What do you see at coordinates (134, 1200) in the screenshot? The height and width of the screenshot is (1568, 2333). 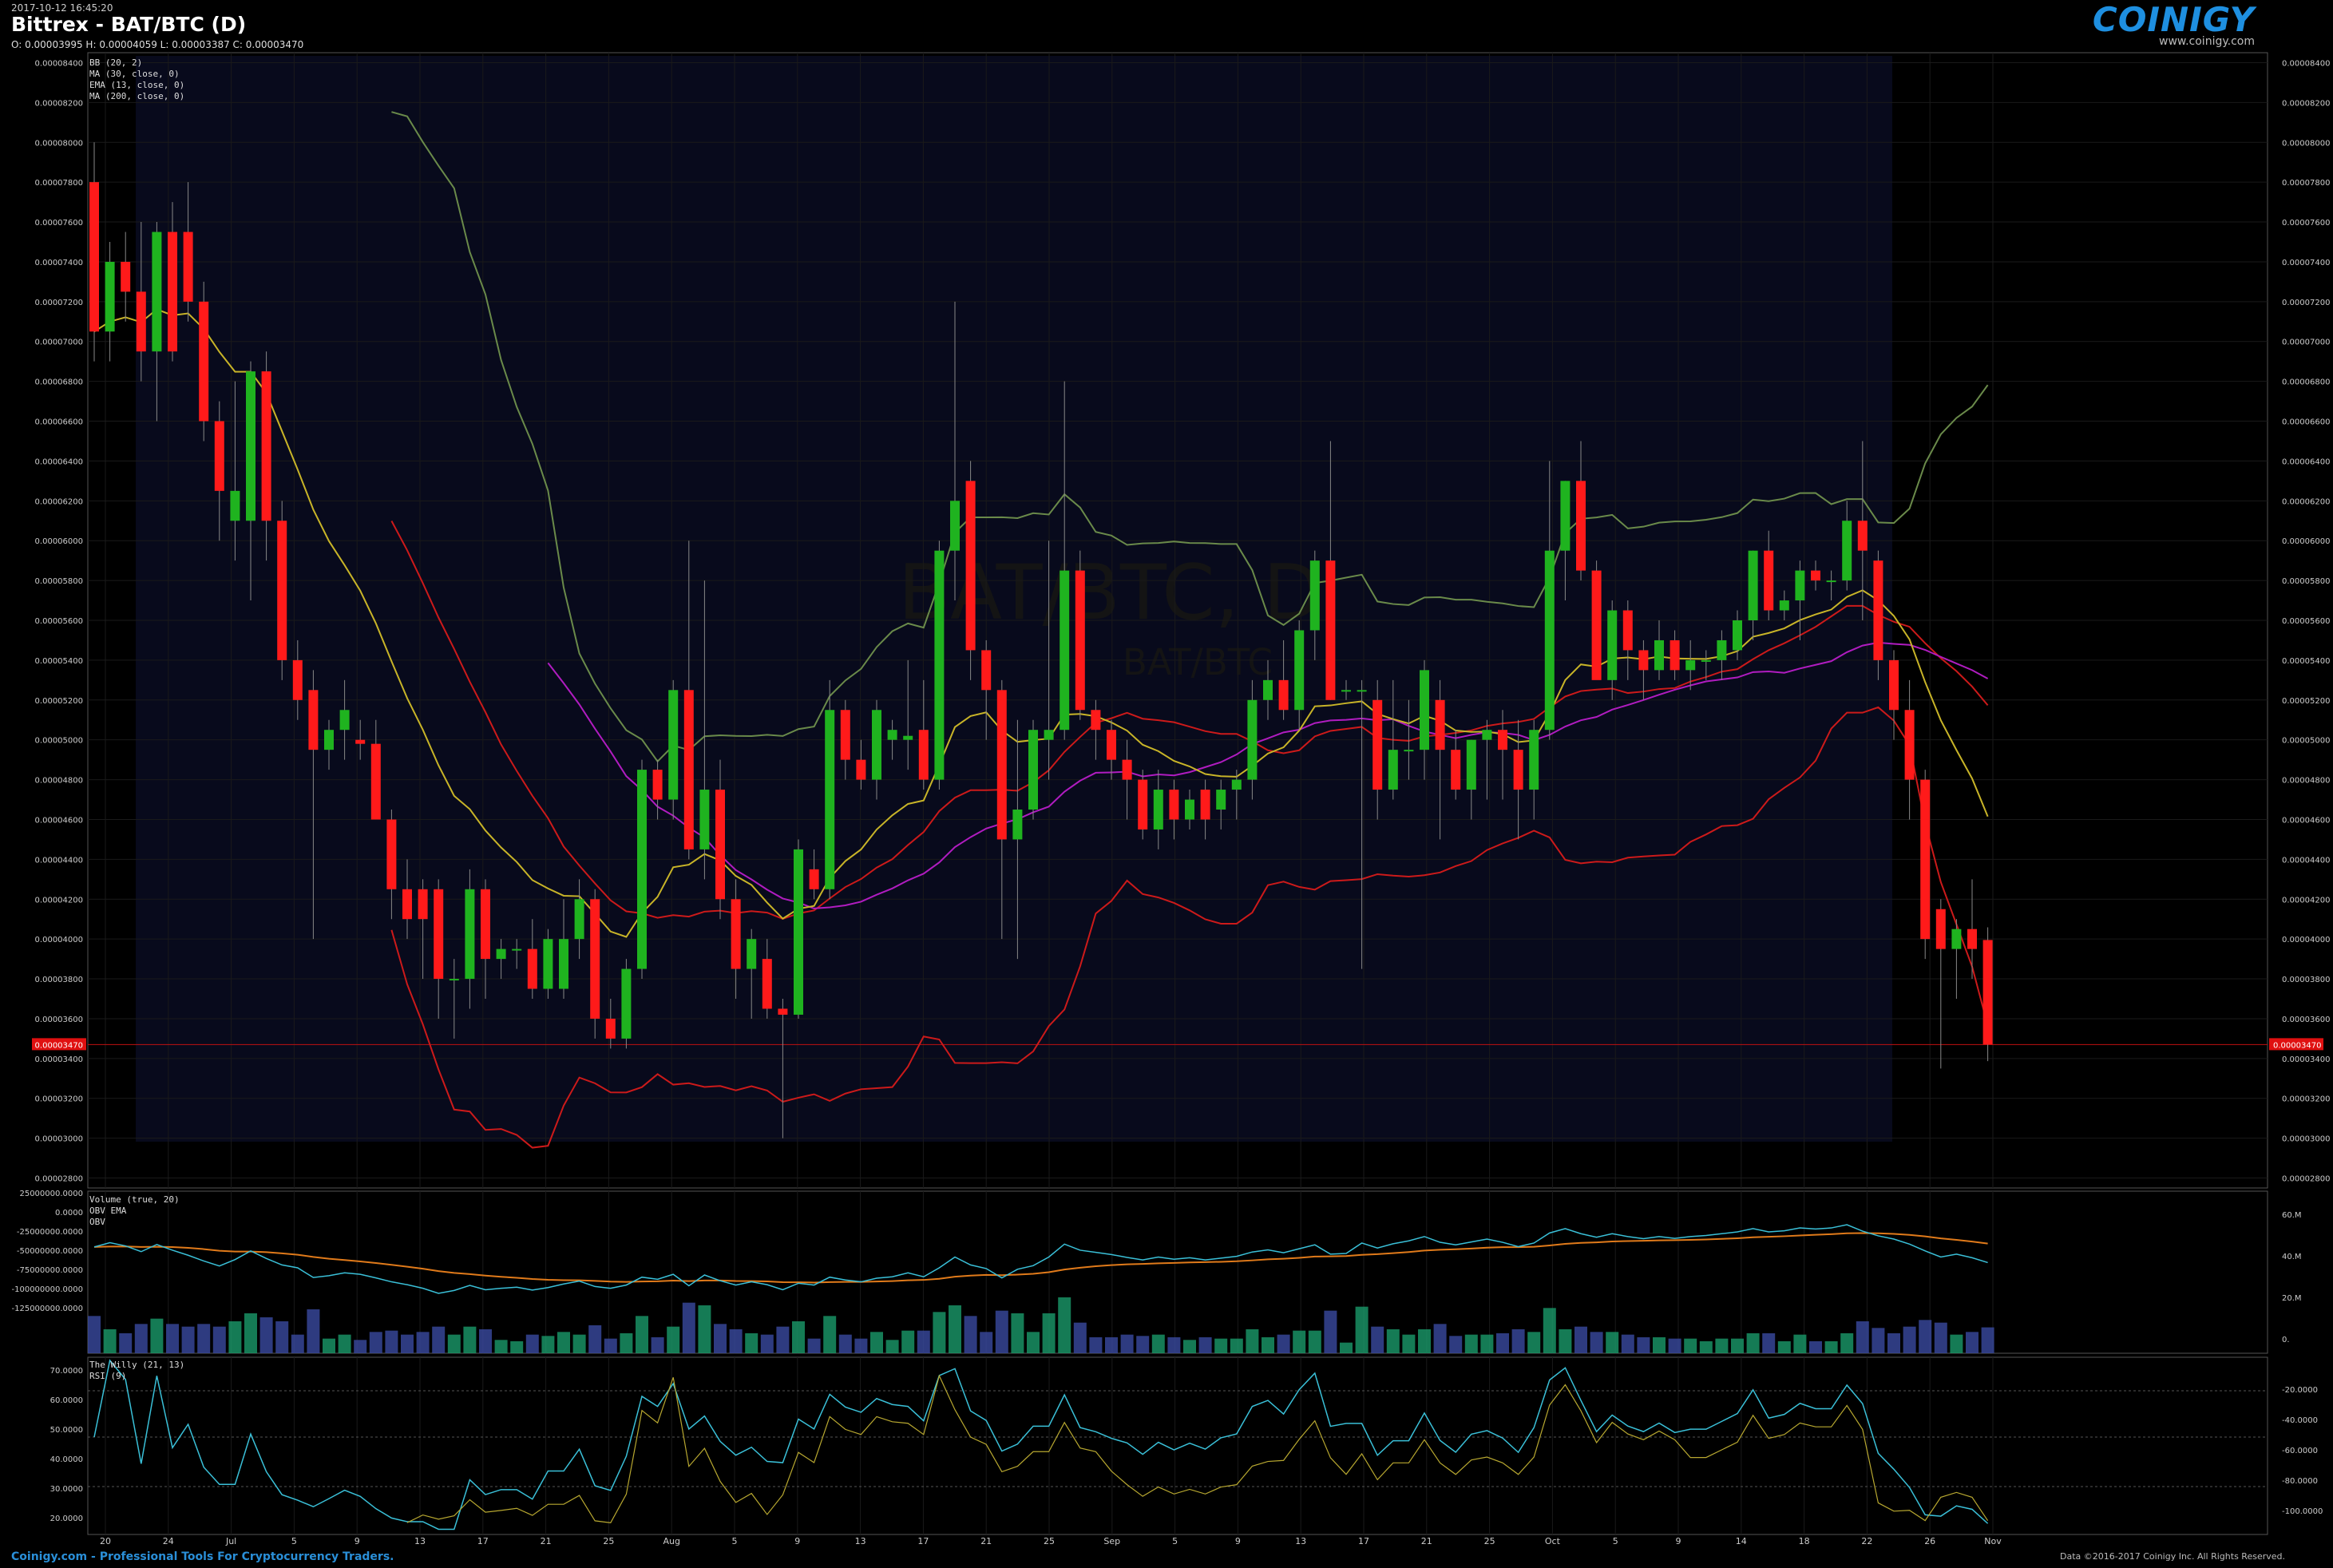 I see `legend-volume: Volume (true, 20)` at bounding box center [134, 1200].